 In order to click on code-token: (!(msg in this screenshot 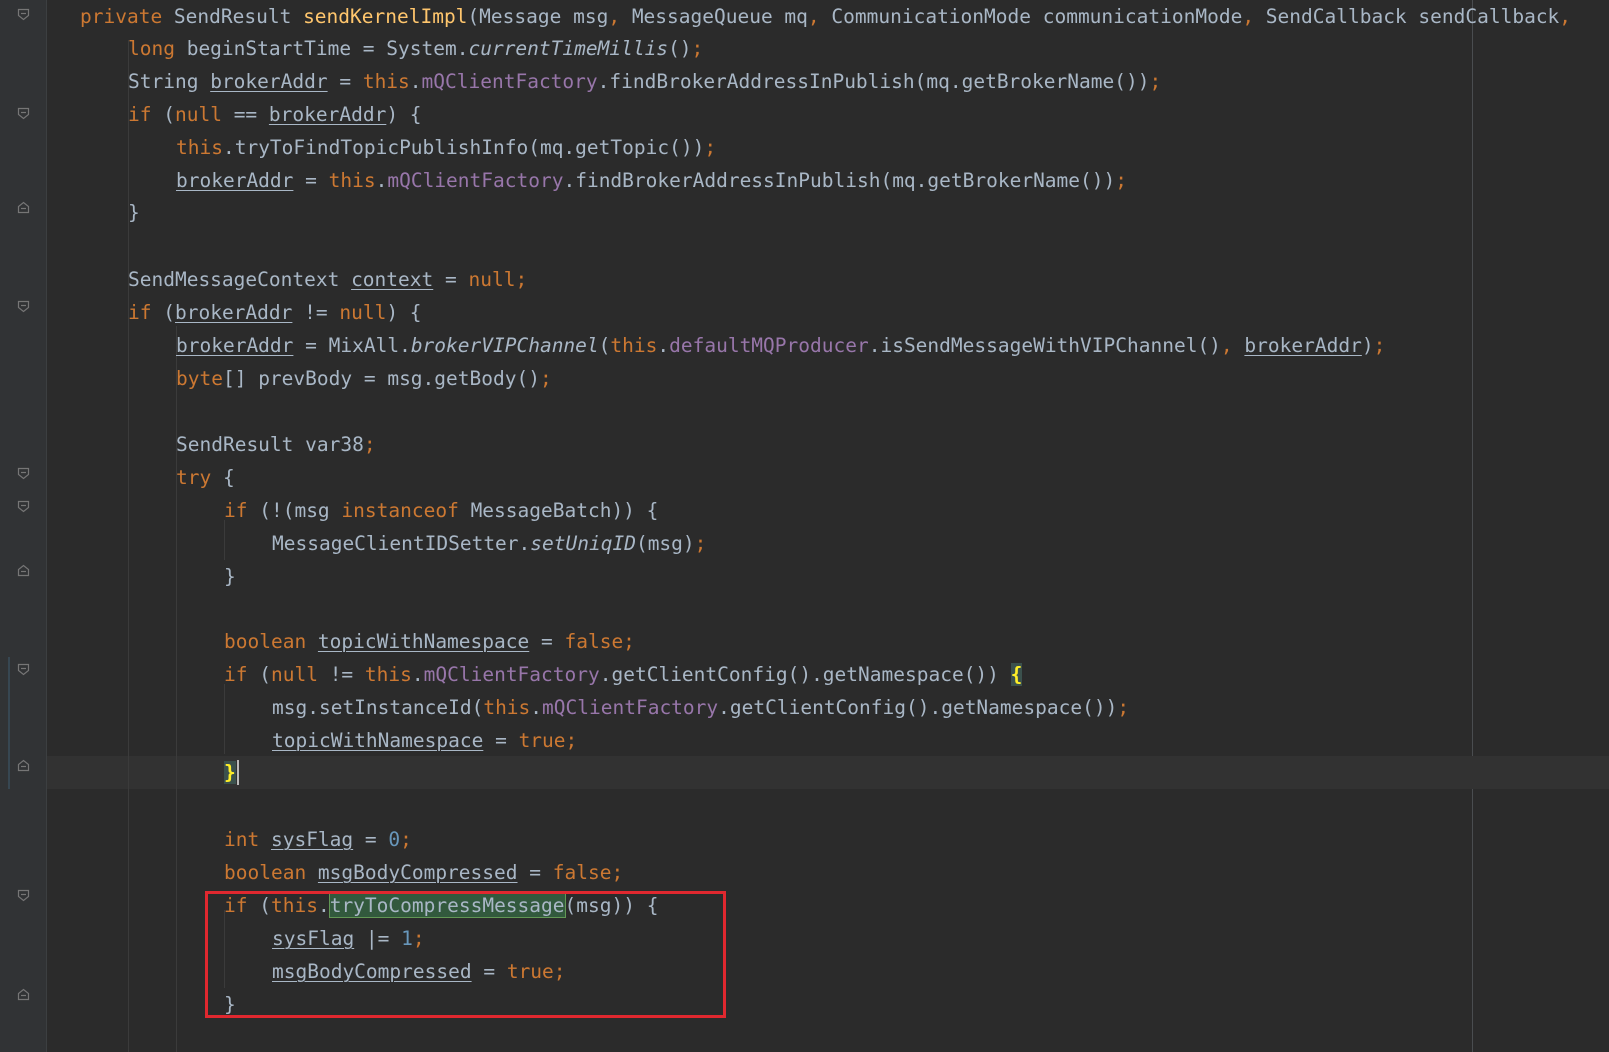, I will do `click(300, 510)`.